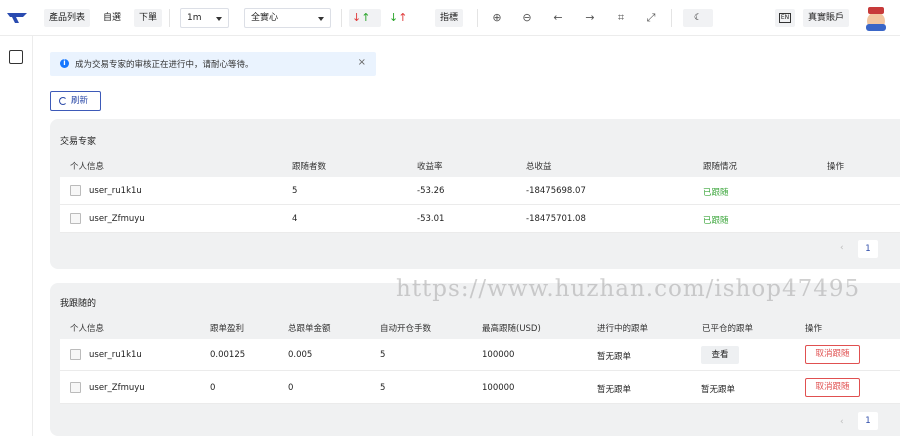 Image resolution: width=900 pixels, height=436 pixels. What do you see at coordinates (556, 191) in the screenshot?
I see `total-profit: -18475698.07` at bounding box center [556, 191].